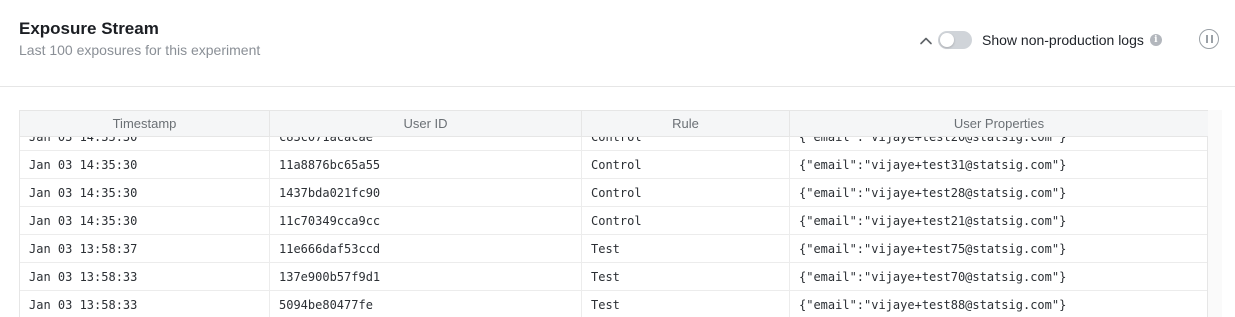  Describe the element at coordinates (426, 248) in the screenshot. I see `user-id-cell: 11e666daf53ccd` at that location.